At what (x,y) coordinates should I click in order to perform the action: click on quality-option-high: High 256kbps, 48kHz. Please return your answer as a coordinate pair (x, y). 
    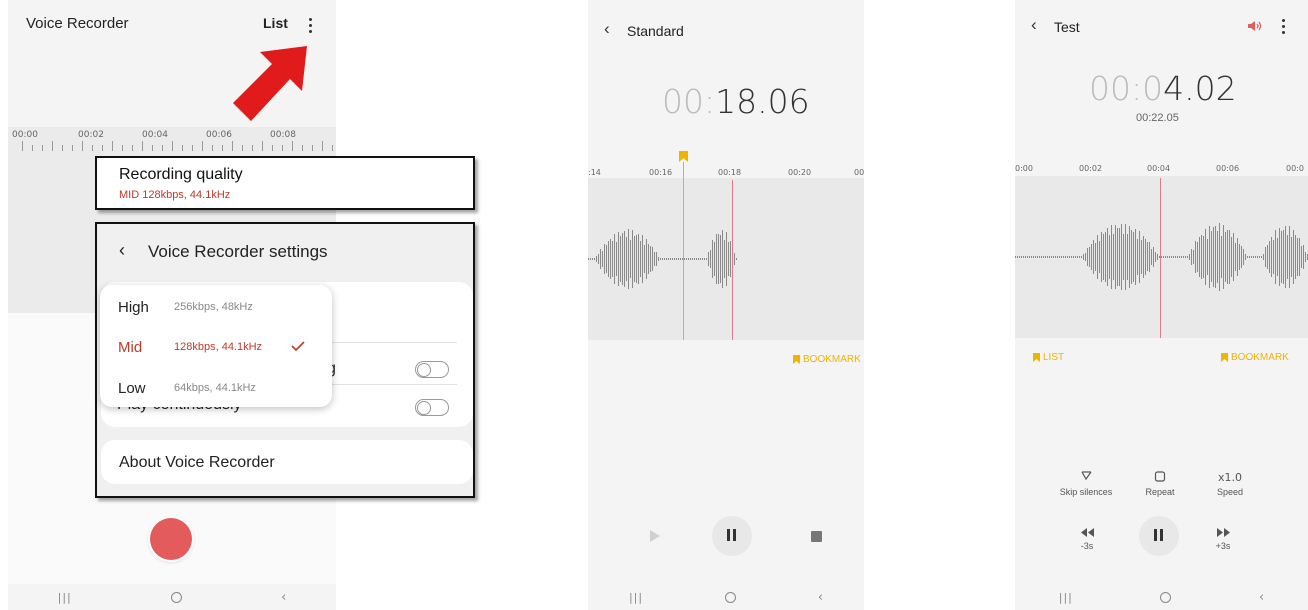
    Looking at the image, I should click on (216, 307).